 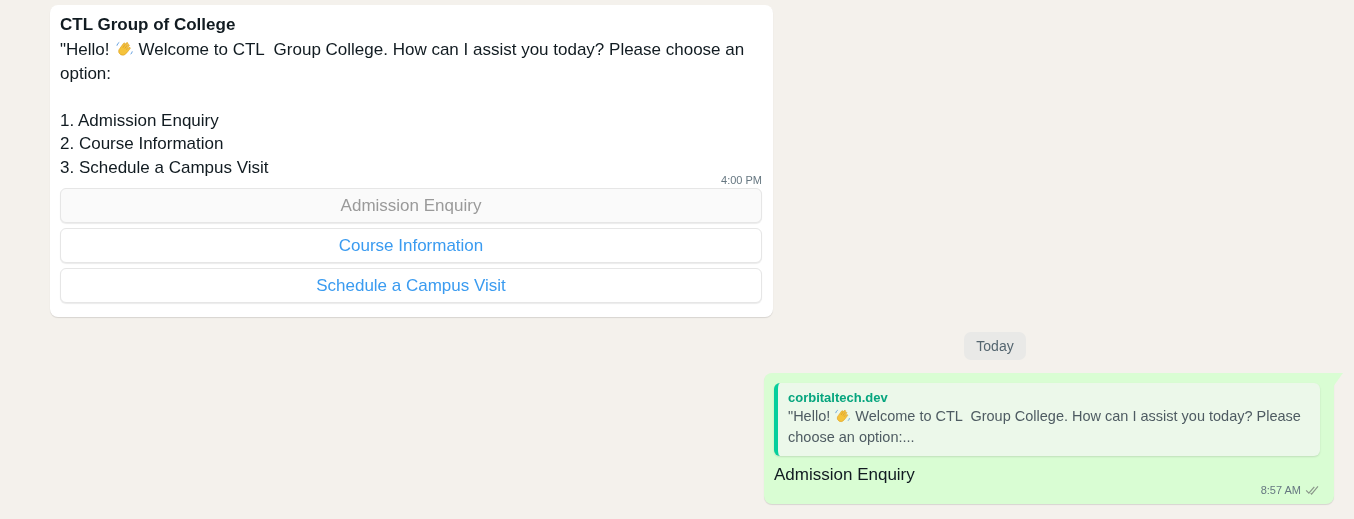 What do you see at coordinates (838, 397) in the screenshot?
I see `quote-author: corbitaltech.dev` at bounding box center [838, 397].